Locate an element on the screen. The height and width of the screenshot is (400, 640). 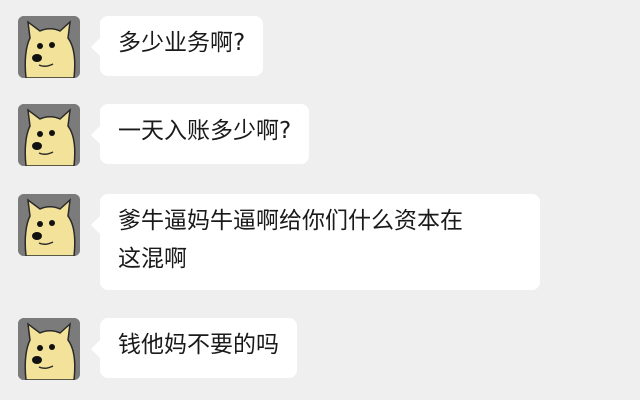
message-bubble: 一天入账多少啊? is located at coordinates (200, 134).